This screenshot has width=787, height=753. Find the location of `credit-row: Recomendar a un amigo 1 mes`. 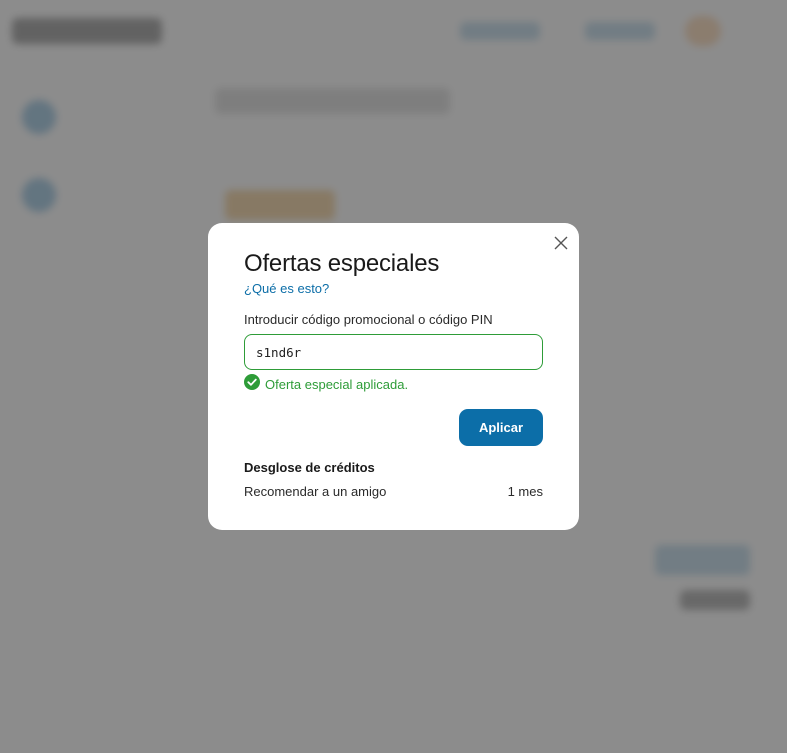

credit-row: Recomendar a un amigo 1 mes is located at coordinates (393, 491).